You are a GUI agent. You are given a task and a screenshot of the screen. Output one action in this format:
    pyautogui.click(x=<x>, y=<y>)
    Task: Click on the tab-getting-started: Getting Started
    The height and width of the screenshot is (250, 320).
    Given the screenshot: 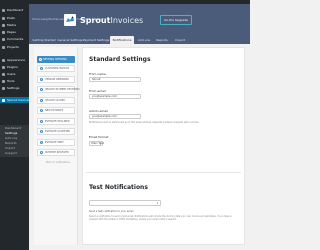 What is the action you would take?
    pyautogui.click(x=44, y=40)
    